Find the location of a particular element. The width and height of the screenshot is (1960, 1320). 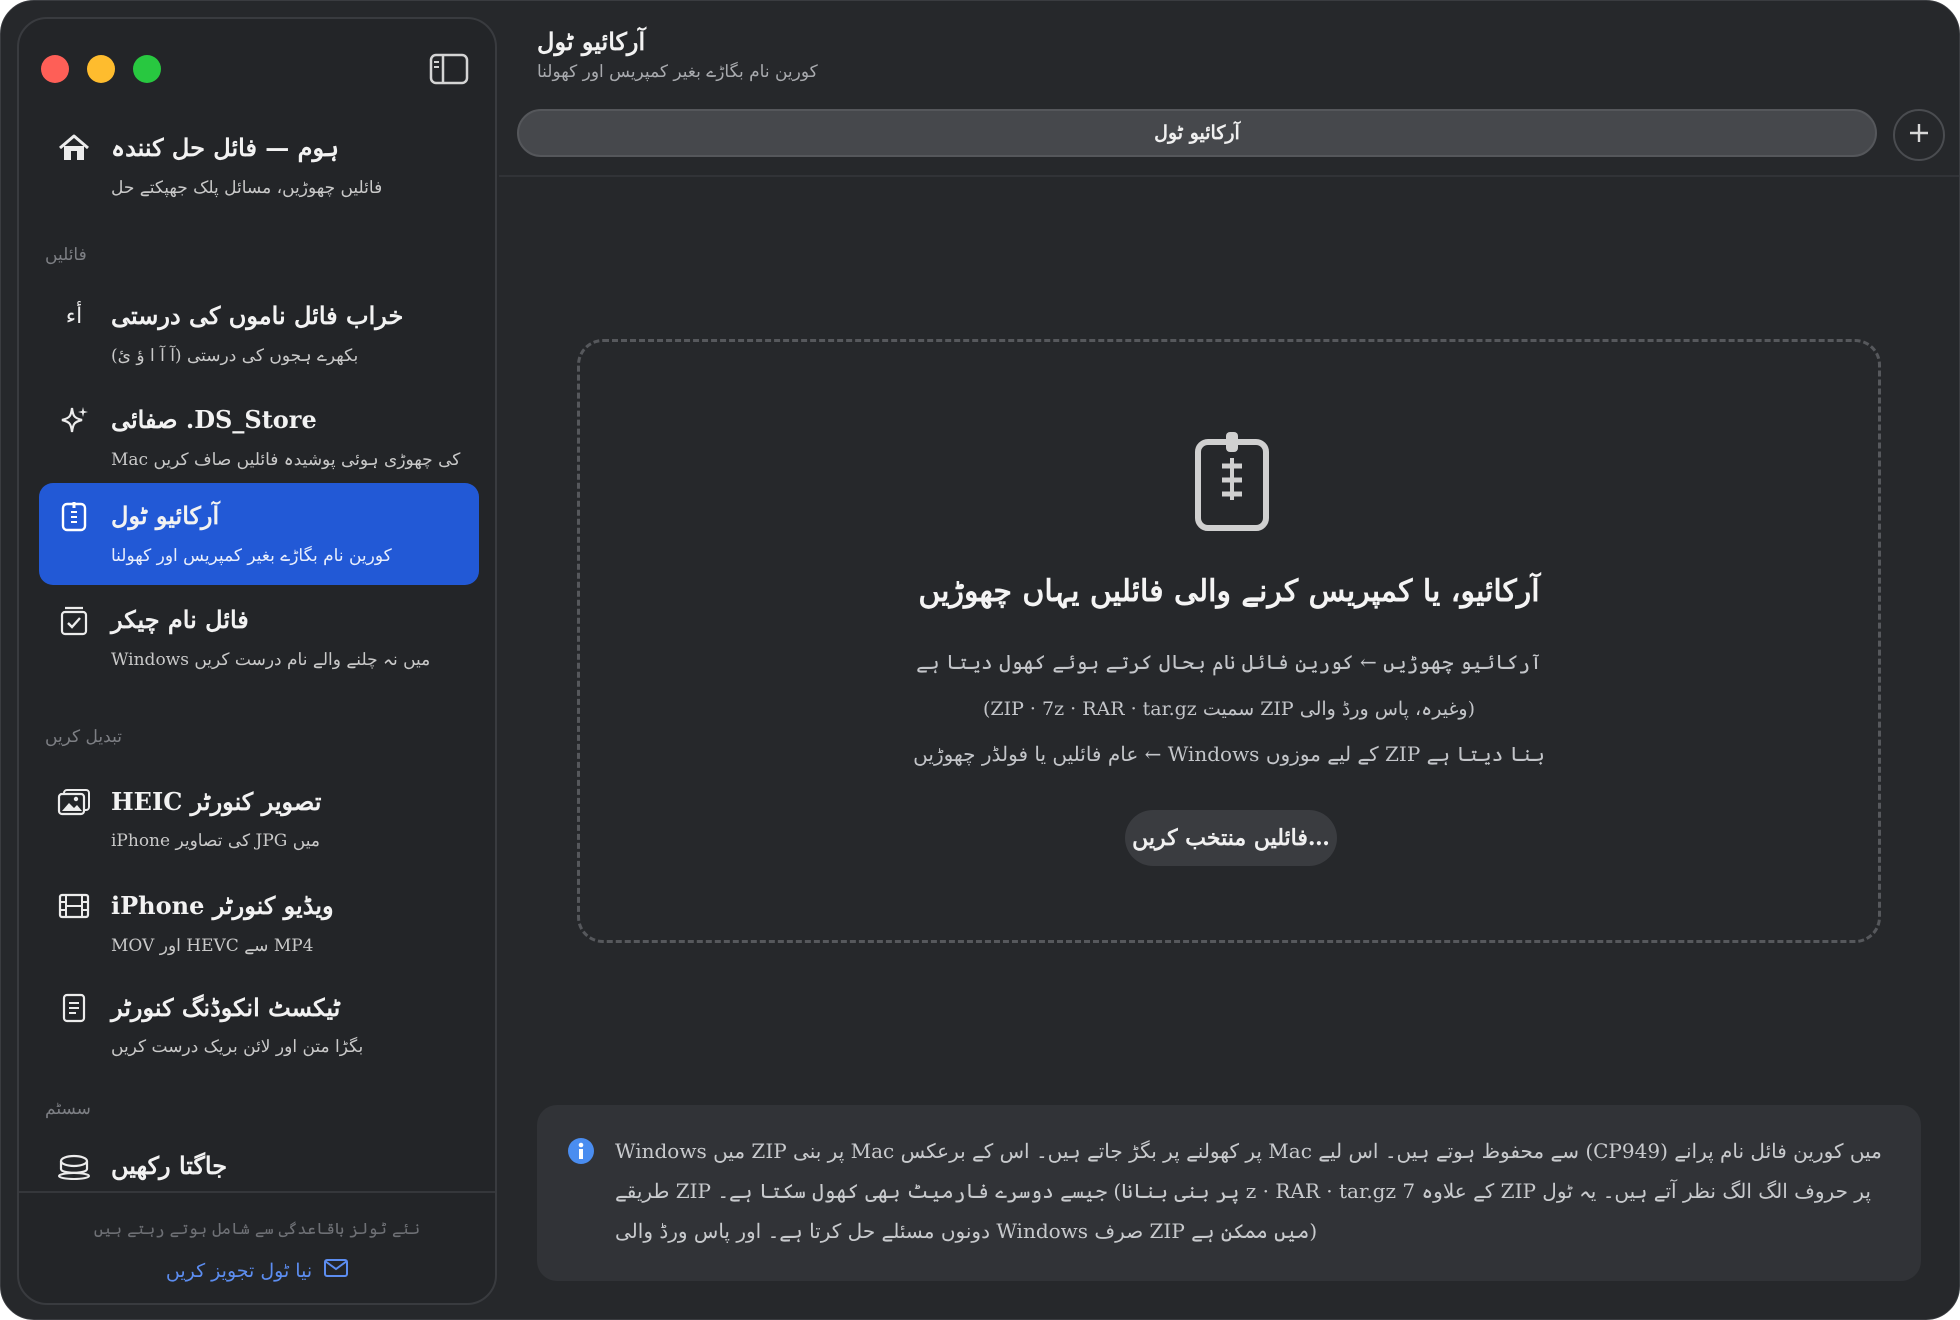

sidebar-item-title: HEIC تصویر کنورٹر is located at coordinates (216, 801).